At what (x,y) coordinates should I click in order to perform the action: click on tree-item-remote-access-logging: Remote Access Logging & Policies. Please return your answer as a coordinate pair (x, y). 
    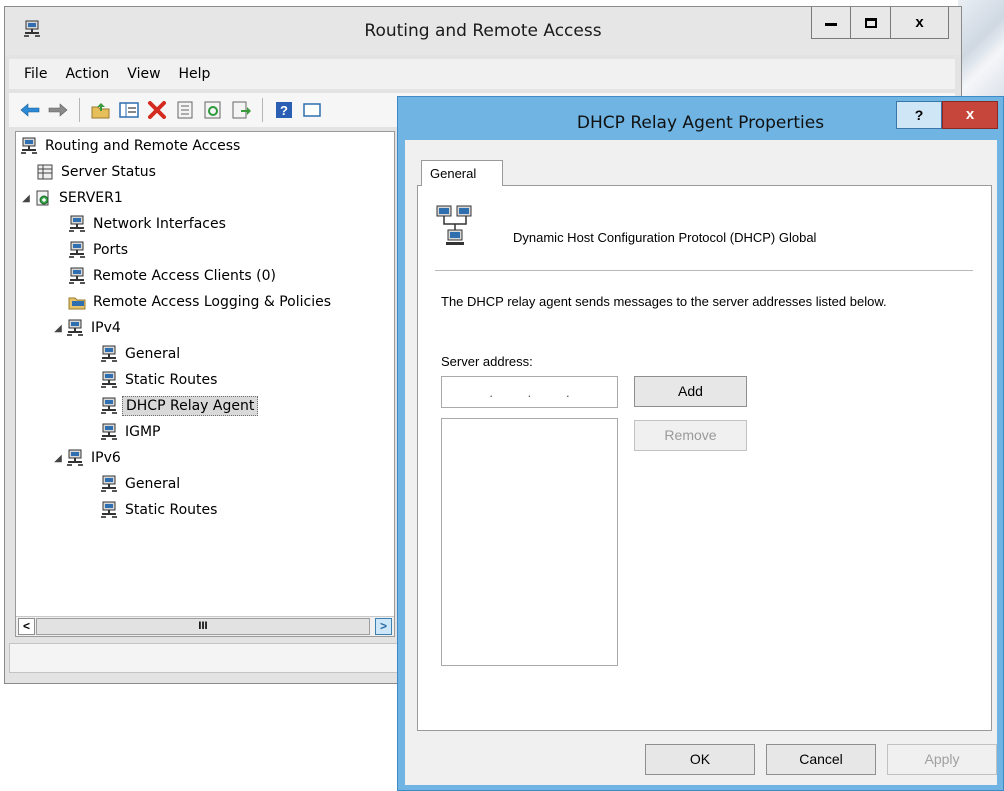
    Looking at the image, I should click on (201, 302).